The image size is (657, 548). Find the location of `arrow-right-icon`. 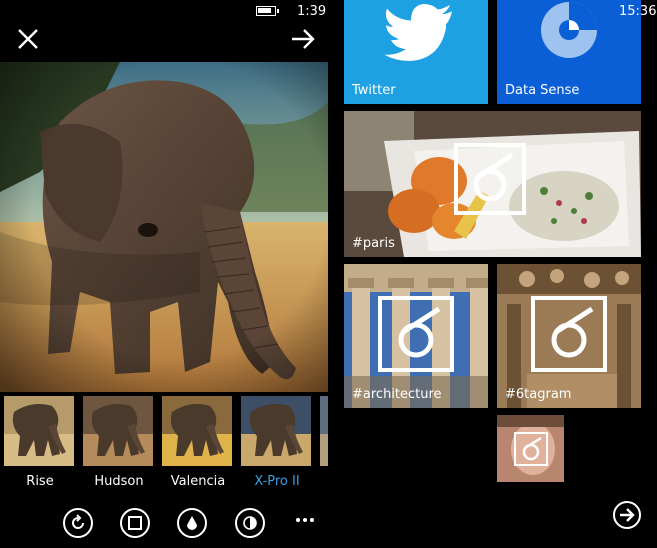

arrow-right-icon is located at coordinates (303, 39).